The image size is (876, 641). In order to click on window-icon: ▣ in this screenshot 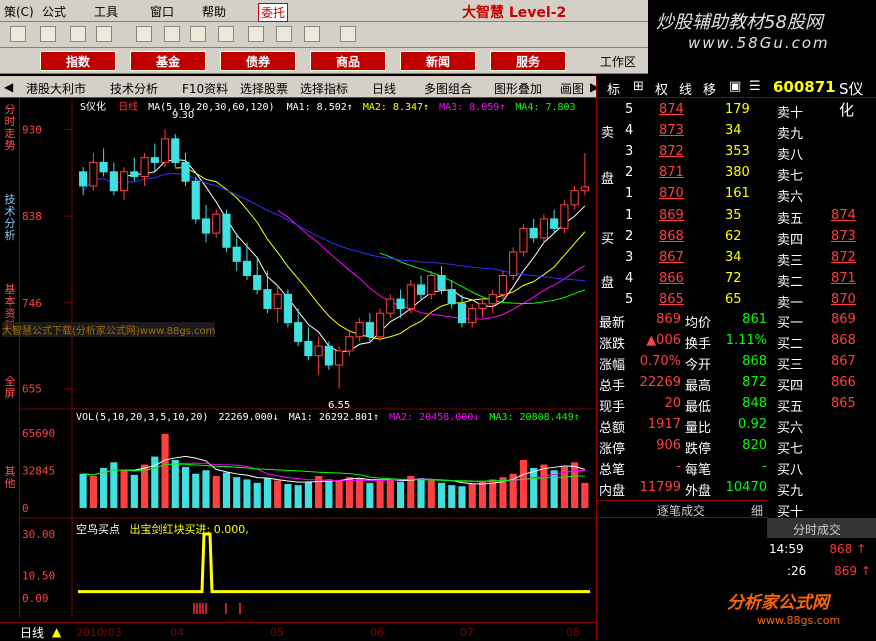, I will do `click(735, 86)`.